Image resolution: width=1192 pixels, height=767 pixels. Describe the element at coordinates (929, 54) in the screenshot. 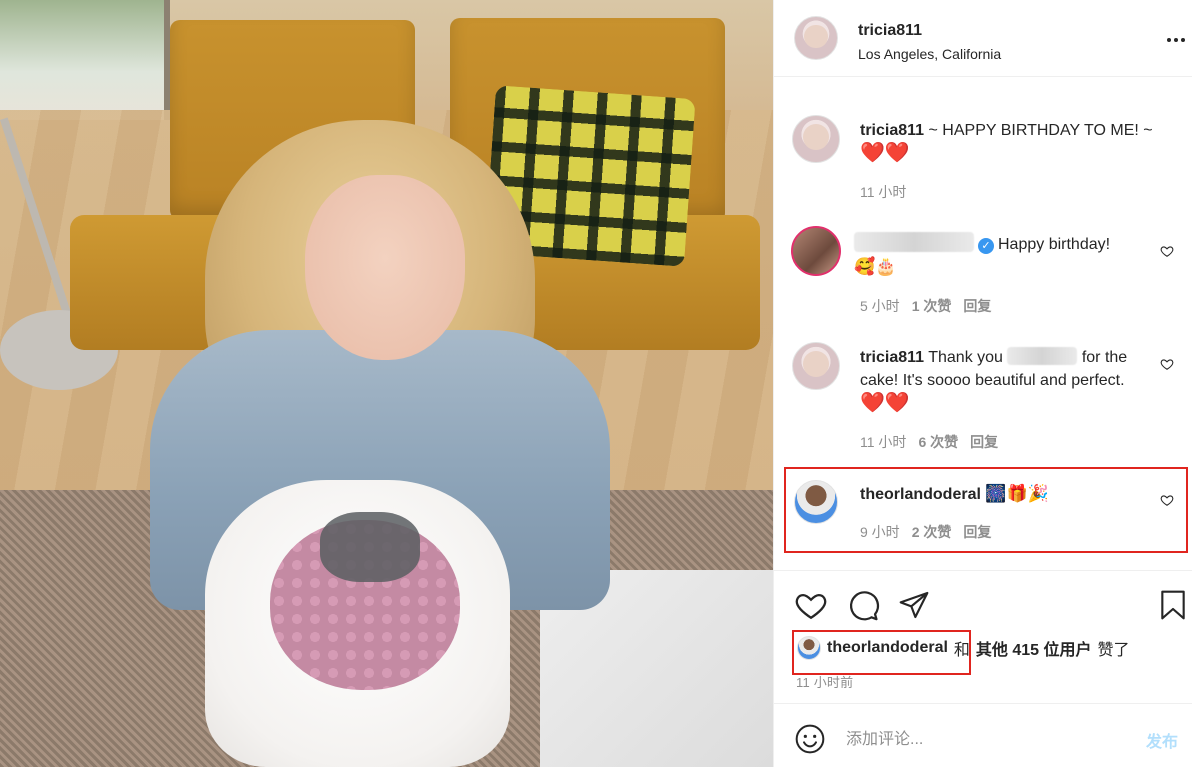

I see `post-location: Los Angeles, California` at that location.